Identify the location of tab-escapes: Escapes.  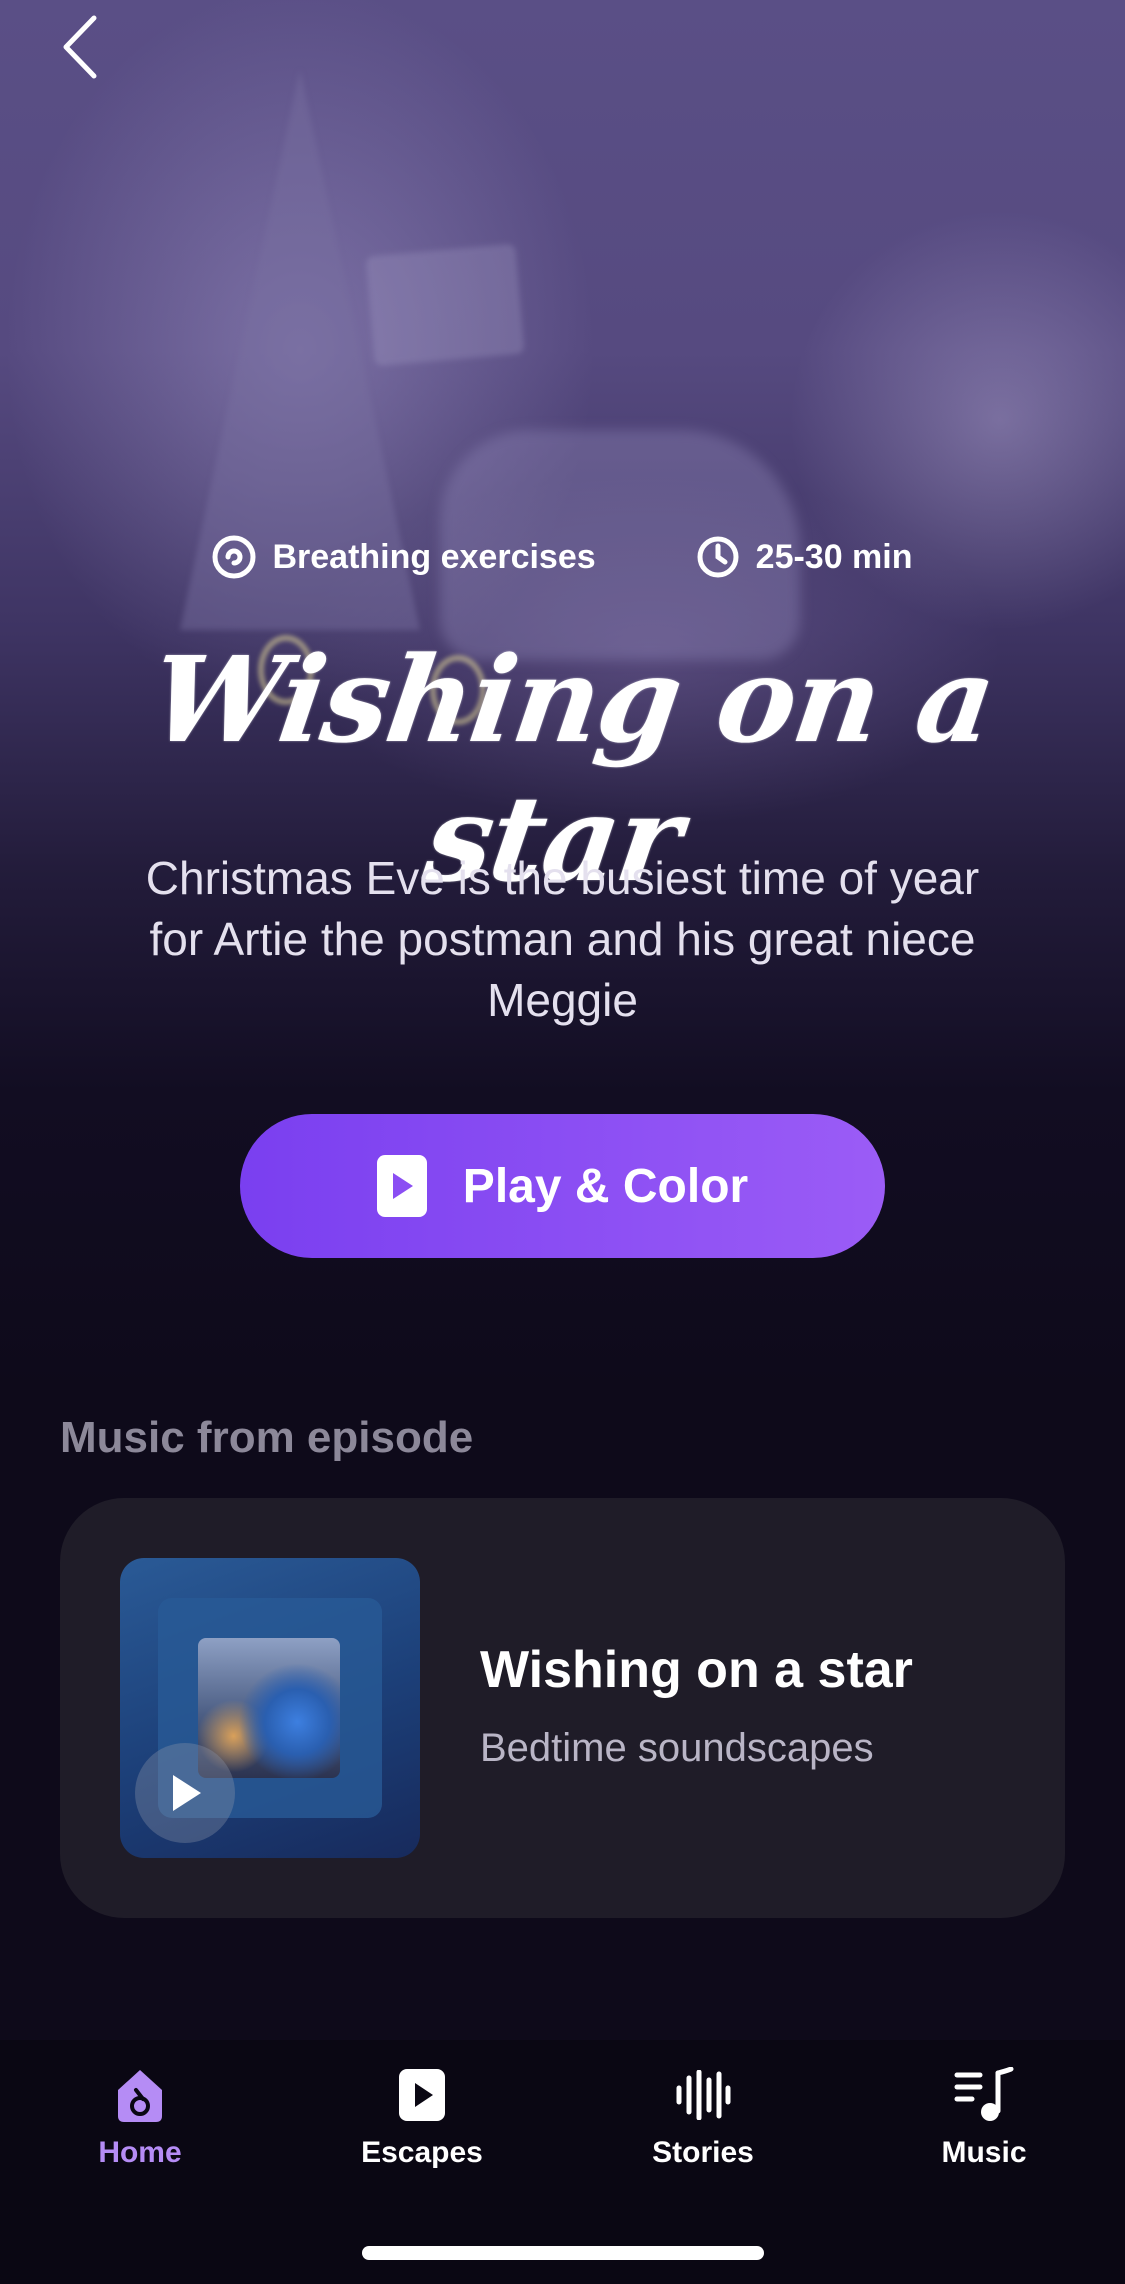
(422, 2125).